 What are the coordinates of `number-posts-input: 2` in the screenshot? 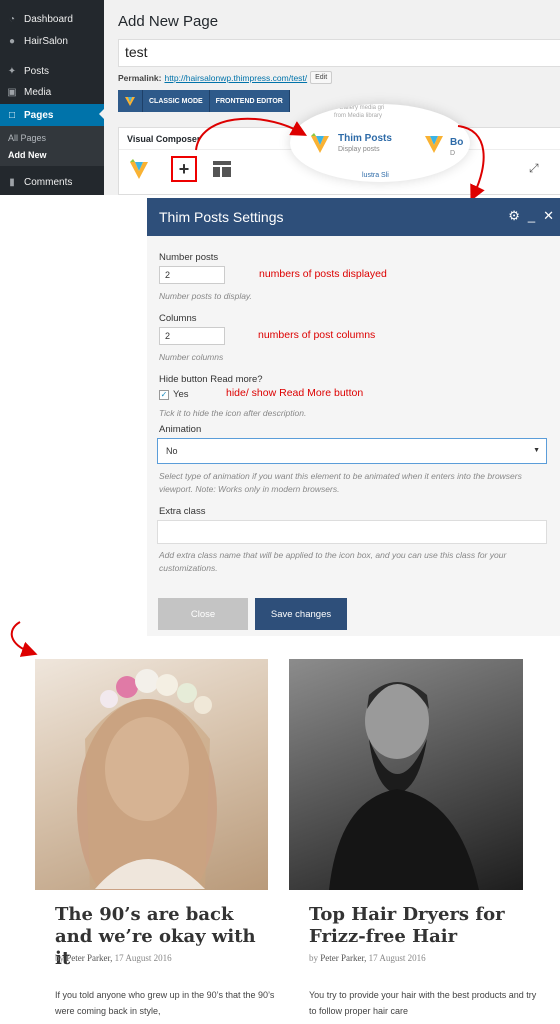 It's located at (192, 275).